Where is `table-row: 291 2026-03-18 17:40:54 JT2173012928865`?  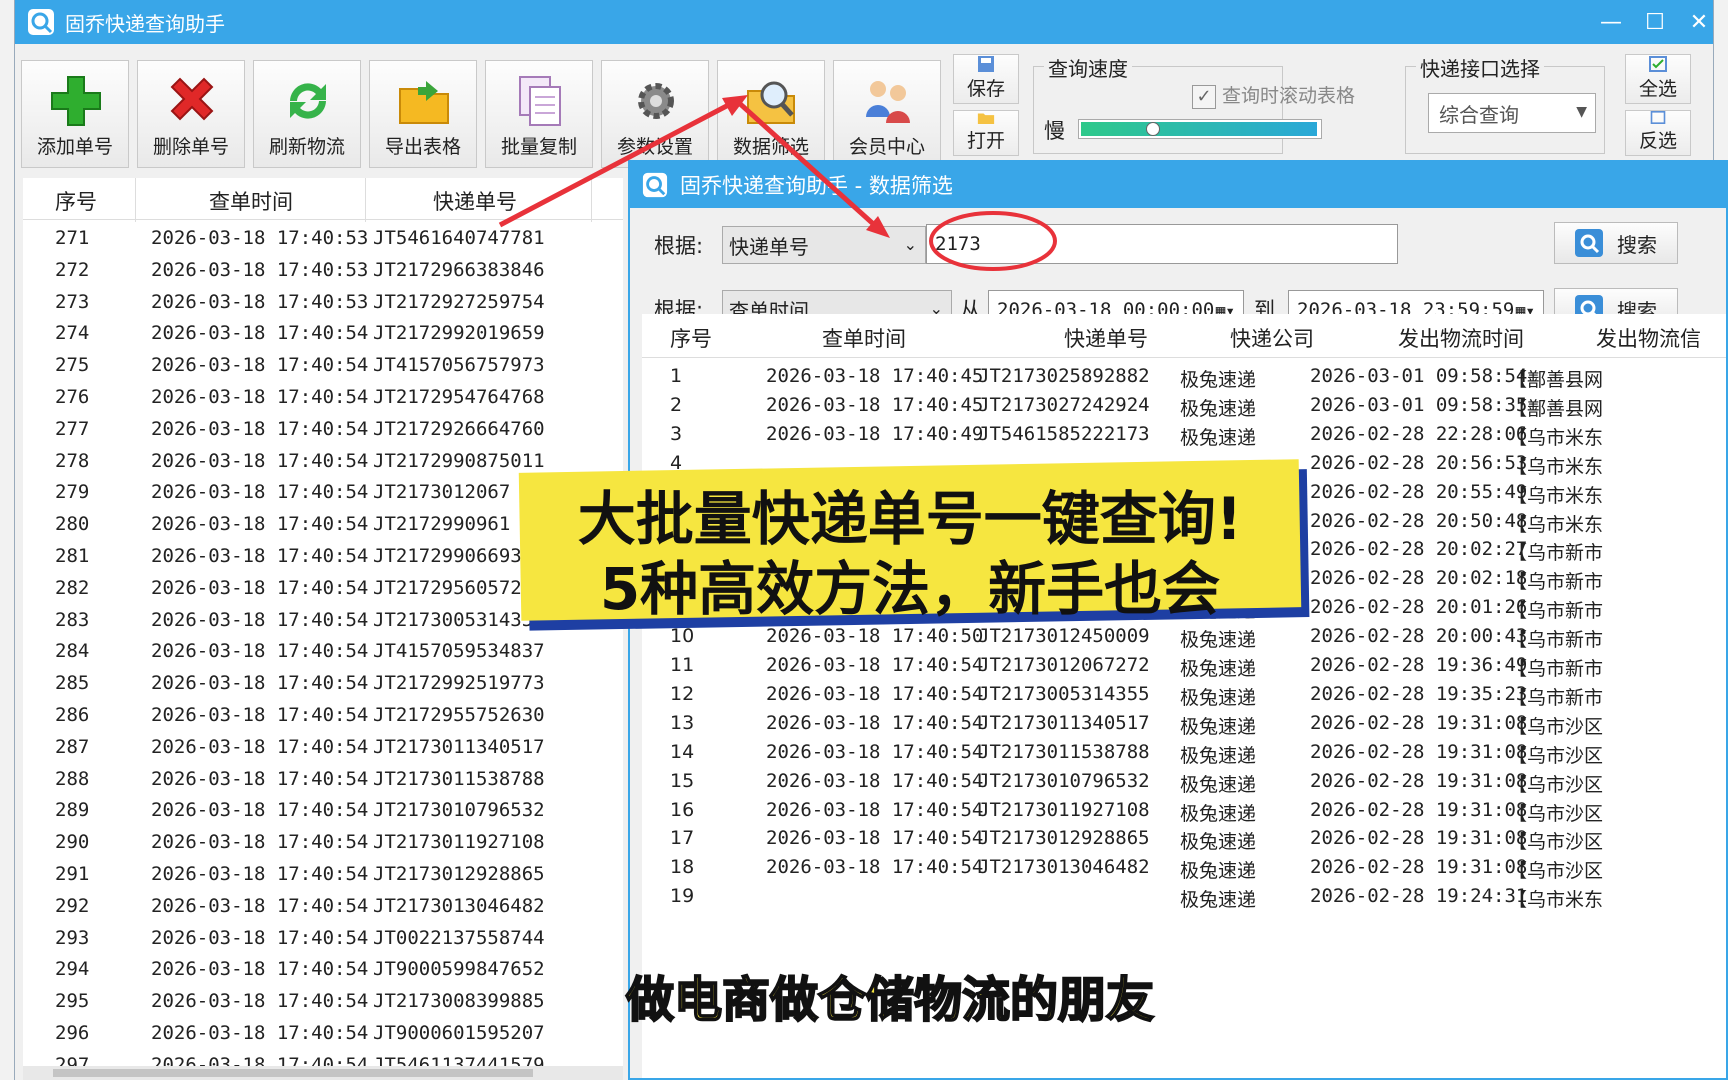 table-row: 291 2026-03-18 17:40:54 JT2173012928865 is located at coordinates (323, 874).